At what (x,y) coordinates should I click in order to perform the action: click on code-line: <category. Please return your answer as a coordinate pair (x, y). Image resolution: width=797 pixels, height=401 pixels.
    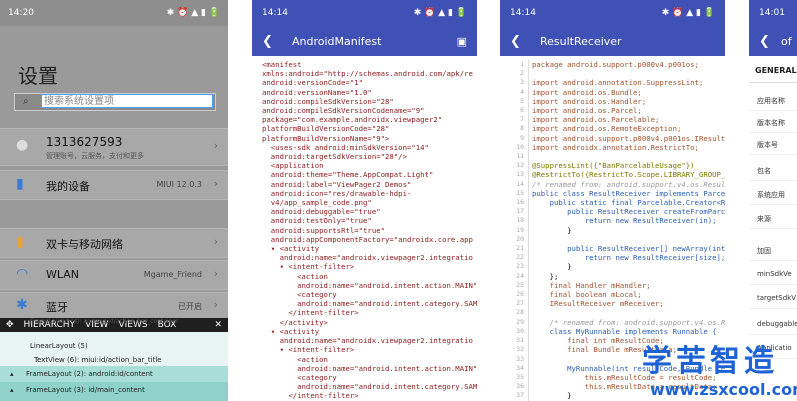
    Looking at the image, I should click on (299, 377).